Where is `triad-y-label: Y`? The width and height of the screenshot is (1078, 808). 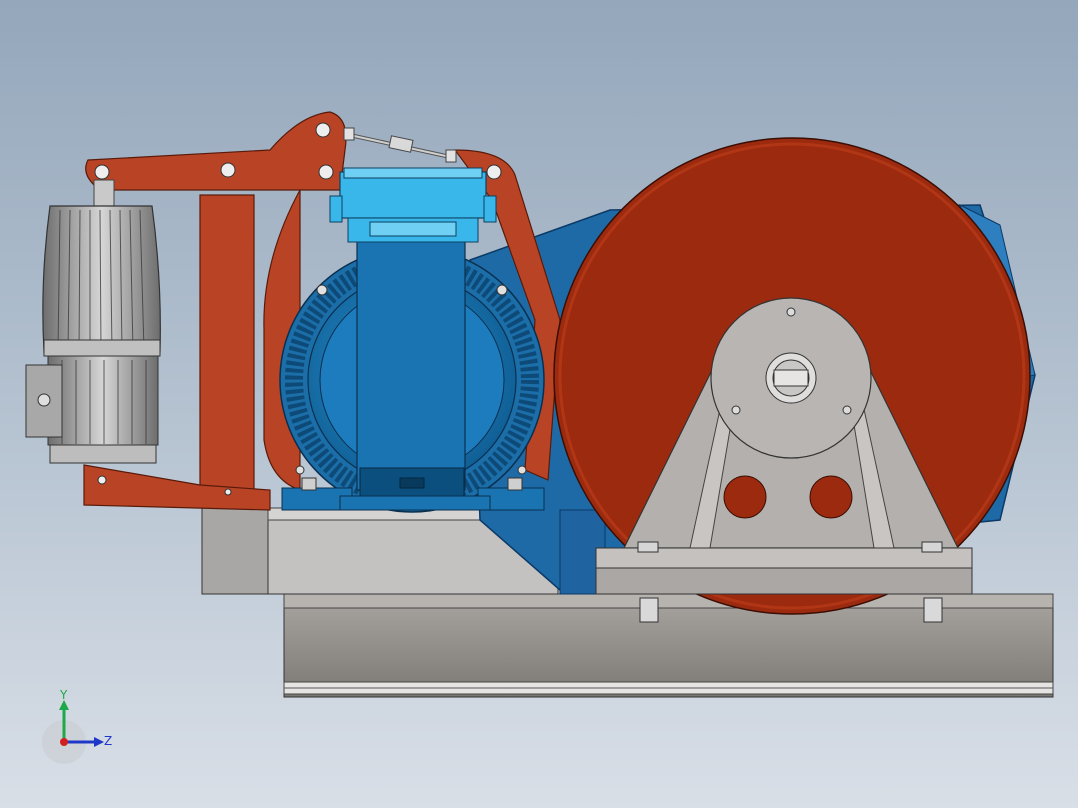
triad-y-label: Y is located at coordinates (63, 695).